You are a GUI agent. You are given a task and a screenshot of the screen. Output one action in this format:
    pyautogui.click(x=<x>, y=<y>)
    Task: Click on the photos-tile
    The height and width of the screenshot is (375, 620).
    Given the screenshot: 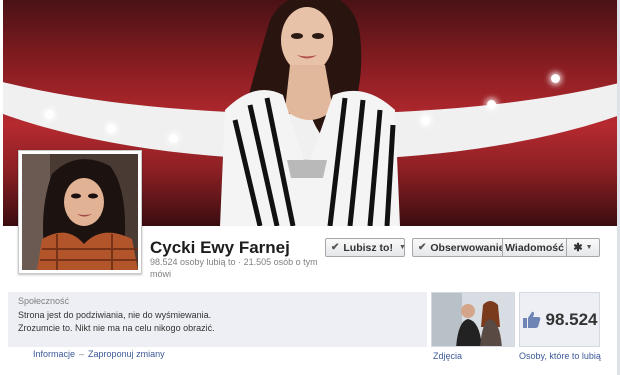 What is the action you would take?
    pyautogui.click(x=473, y=319)
    